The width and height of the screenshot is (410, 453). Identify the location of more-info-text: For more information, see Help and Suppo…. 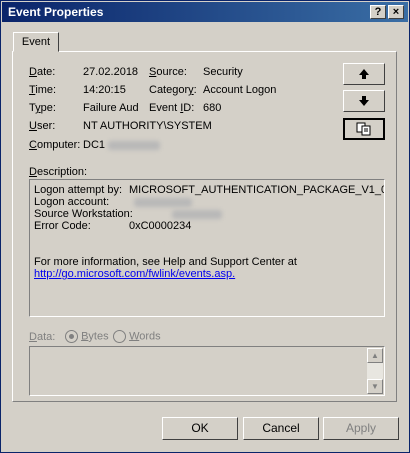
(165, 262).